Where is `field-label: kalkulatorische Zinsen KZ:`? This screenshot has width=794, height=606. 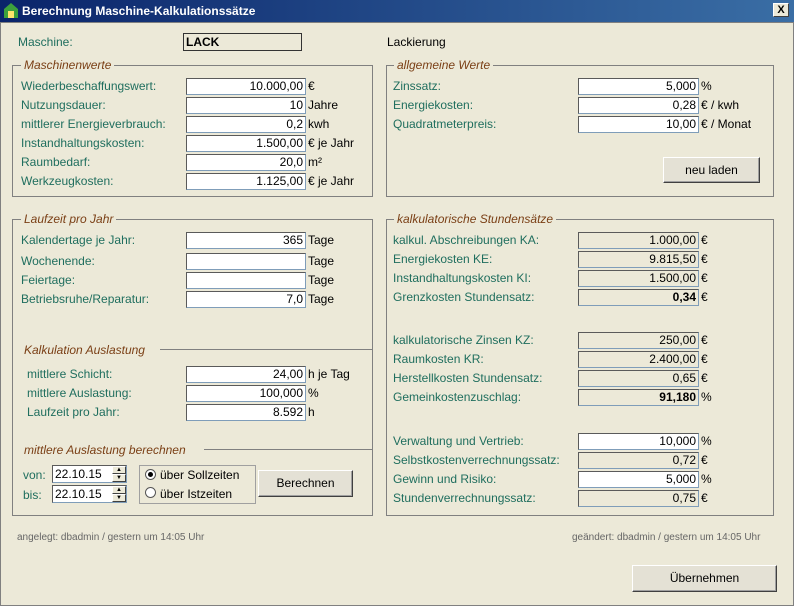
field-label: kalkulatorische Zinsen KZ: is located at coordinates (463, 340).